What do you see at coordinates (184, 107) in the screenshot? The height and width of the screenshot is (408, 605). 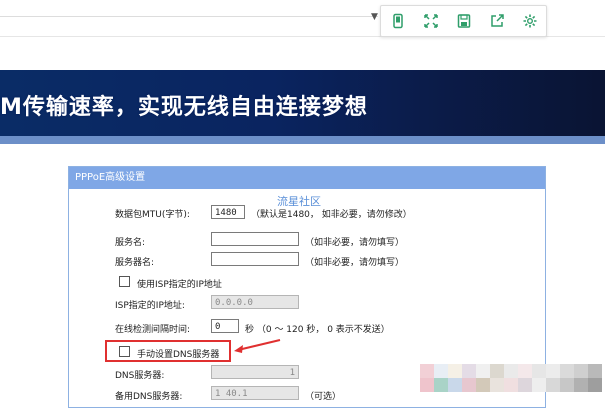 I see `banner-slogan: M传输速率，实现无线自由连接梦想` at bounding box center [184, 107].